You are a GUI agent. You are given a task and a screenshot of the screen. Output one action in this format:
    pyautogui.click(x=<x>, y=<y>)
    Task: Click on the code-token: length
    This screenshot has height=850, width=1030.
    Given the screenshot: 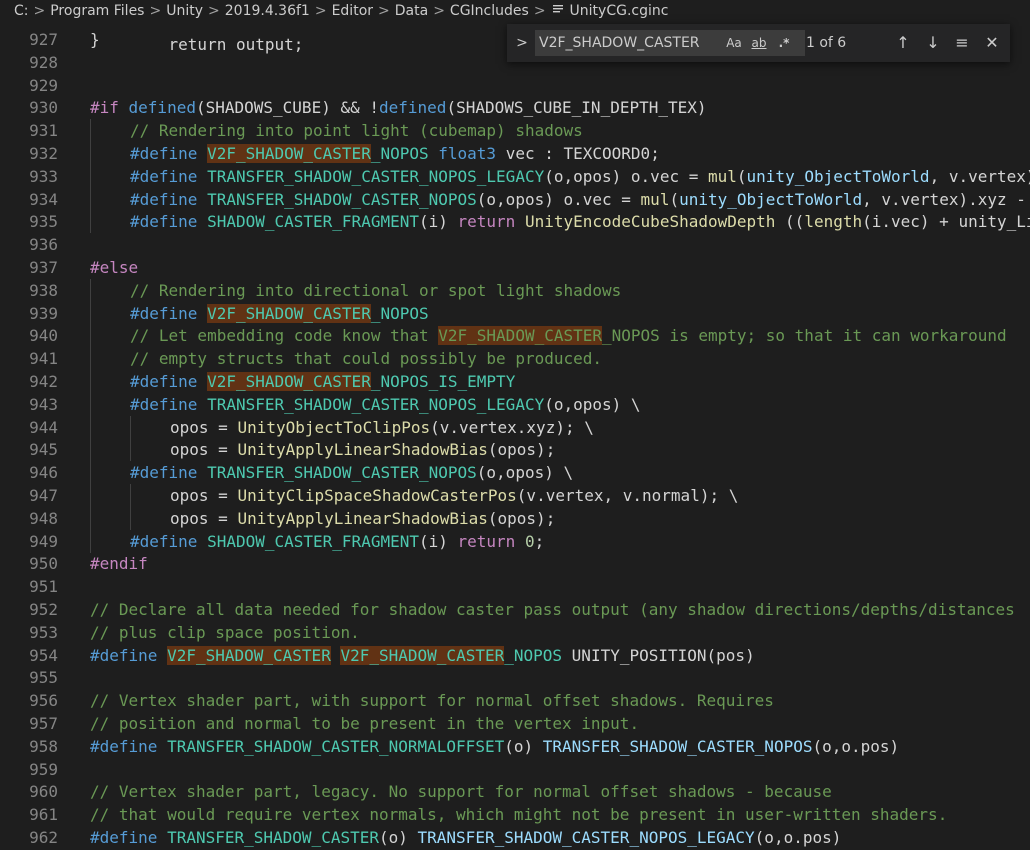 What is the action you would take?
    pyautogui.click(x=833, y=222)
    